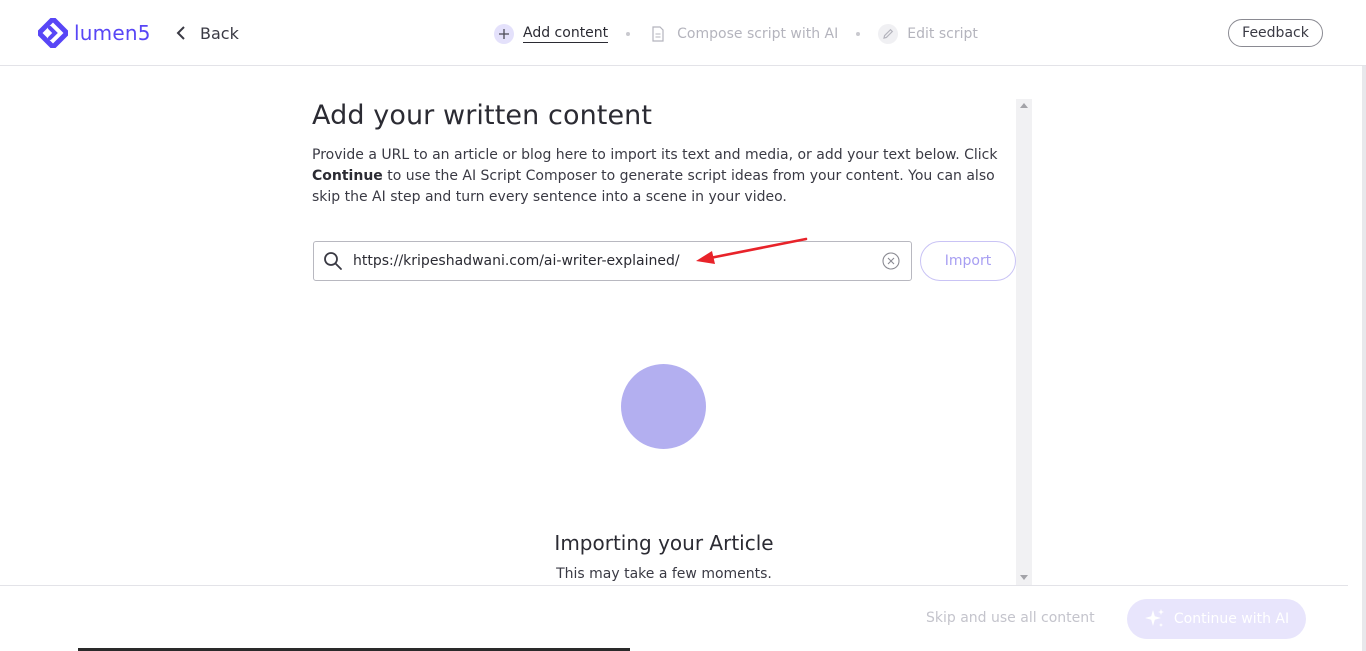 The image size is (1366, 651). What do you see at coordinates (180, 33) in the screenshot?
I see `chevron-left-icon` at bounding box center [180, 33].